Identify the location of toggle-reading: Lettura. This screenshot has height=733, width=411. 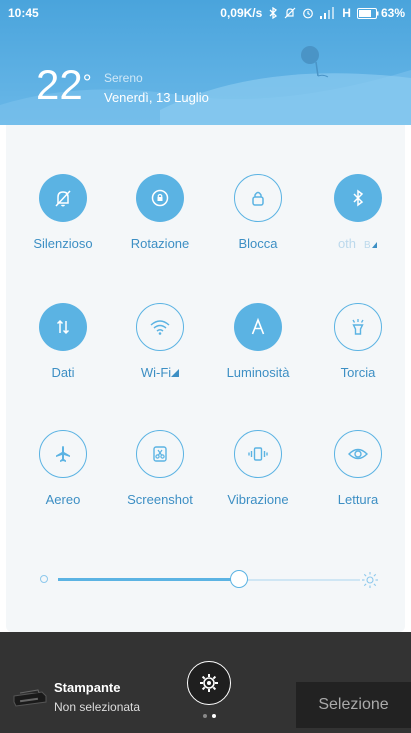
(358, 468).